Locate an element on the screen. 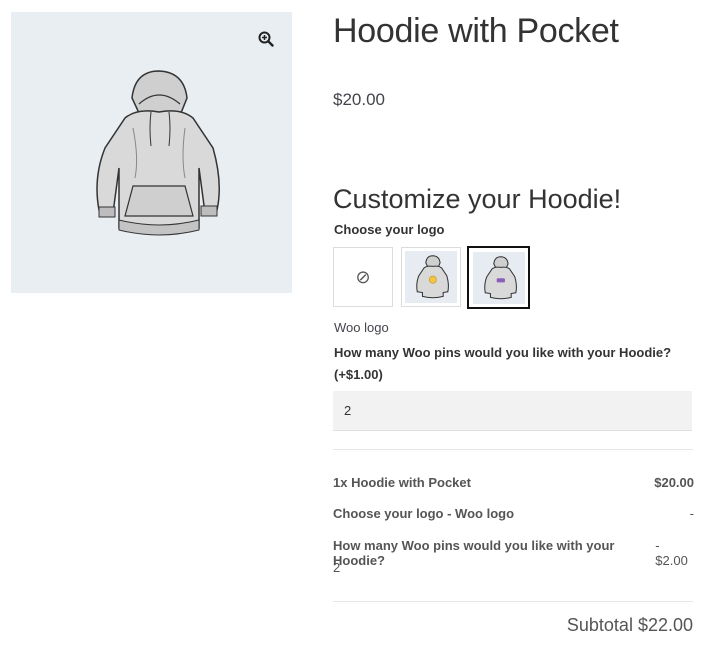 The image size is (703, 650). selected-logo-name: Woo logo is located at coordinates (361, 327).